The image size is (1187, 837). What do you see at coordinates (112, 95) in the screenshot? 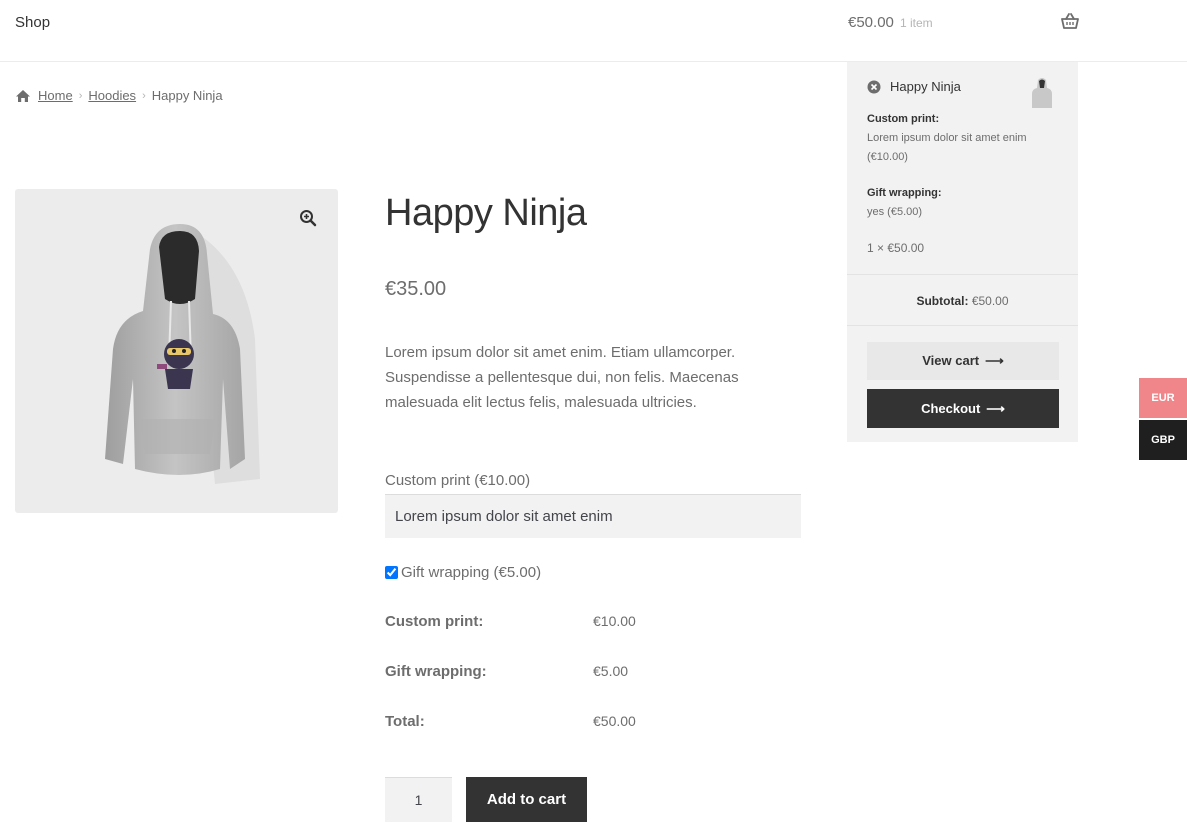
I see `breadcrumb-hoodies: Hoodies` at bounding box center [112, 95].